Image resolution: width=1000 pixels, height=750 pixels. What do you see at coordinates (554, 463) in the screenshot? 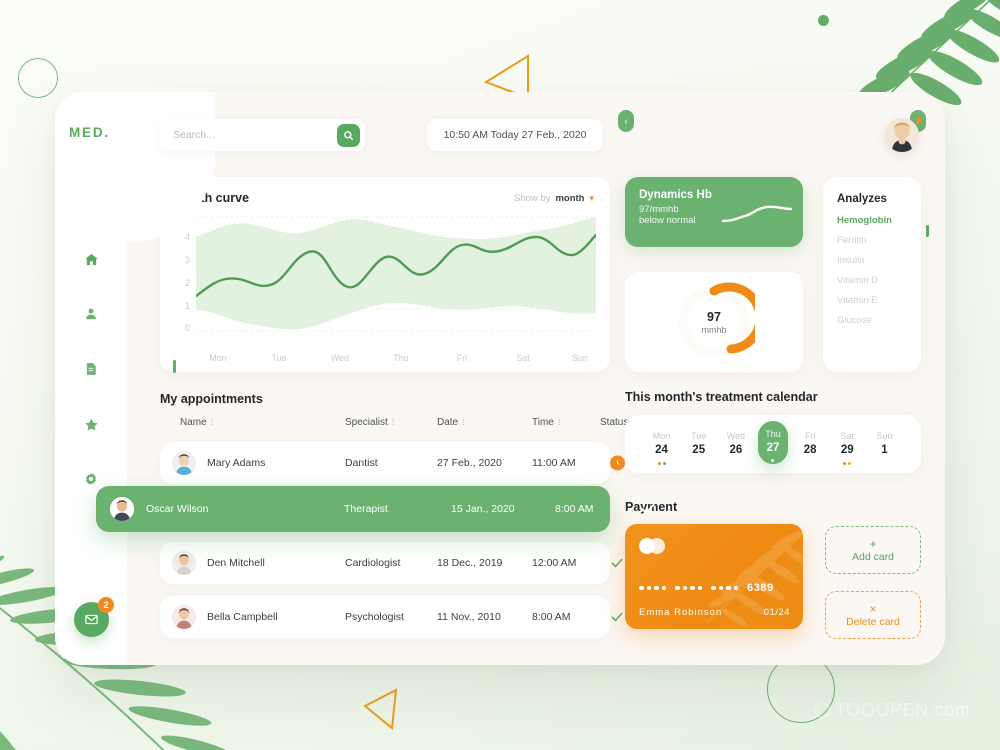
I see `row-time: 11:00 AM` at bounding box center [554, 463].